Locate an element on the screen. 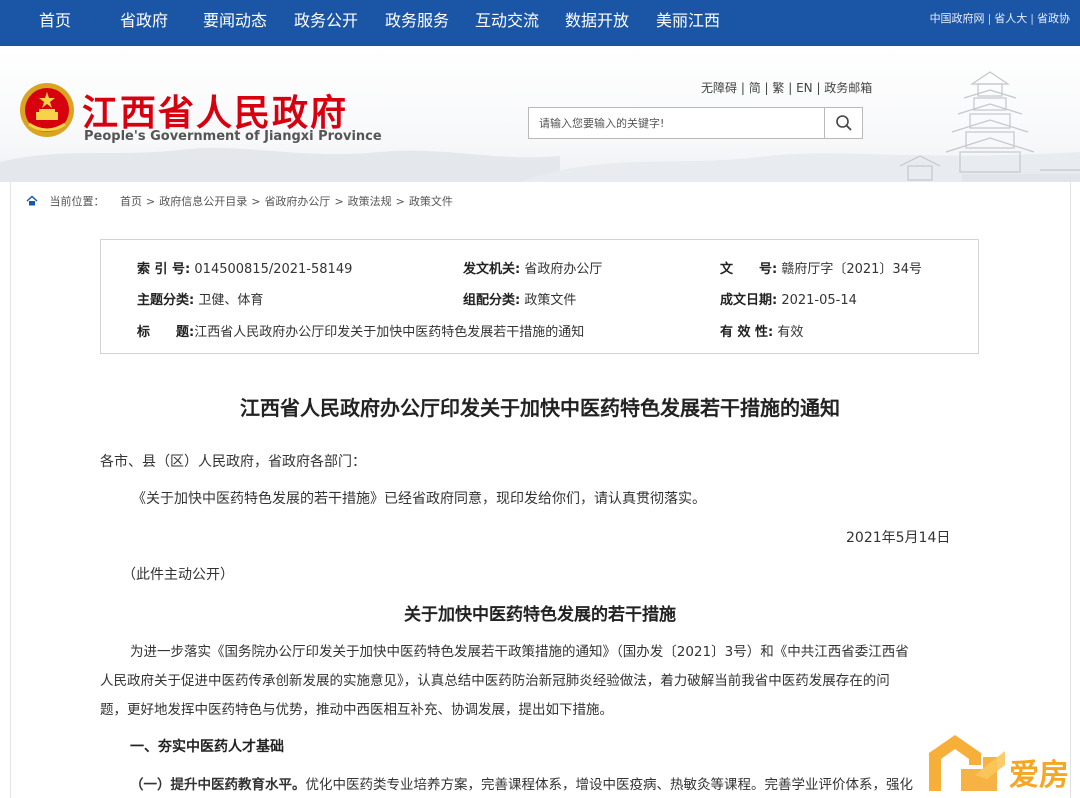  meta-document-number: 文 号: 赣府厅字〔2021〕34号 is located at coordinates (821, 267).